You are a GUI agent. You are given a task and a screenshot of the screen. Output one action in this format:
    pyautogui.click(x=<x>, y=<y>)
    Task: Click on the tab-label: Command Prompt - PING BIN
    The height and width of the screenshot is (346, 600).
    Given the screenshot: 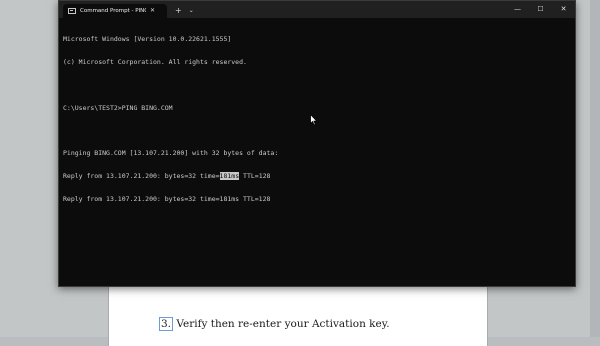 What is the action you would take?
    pyautogui.click(x=113, y=11)
    